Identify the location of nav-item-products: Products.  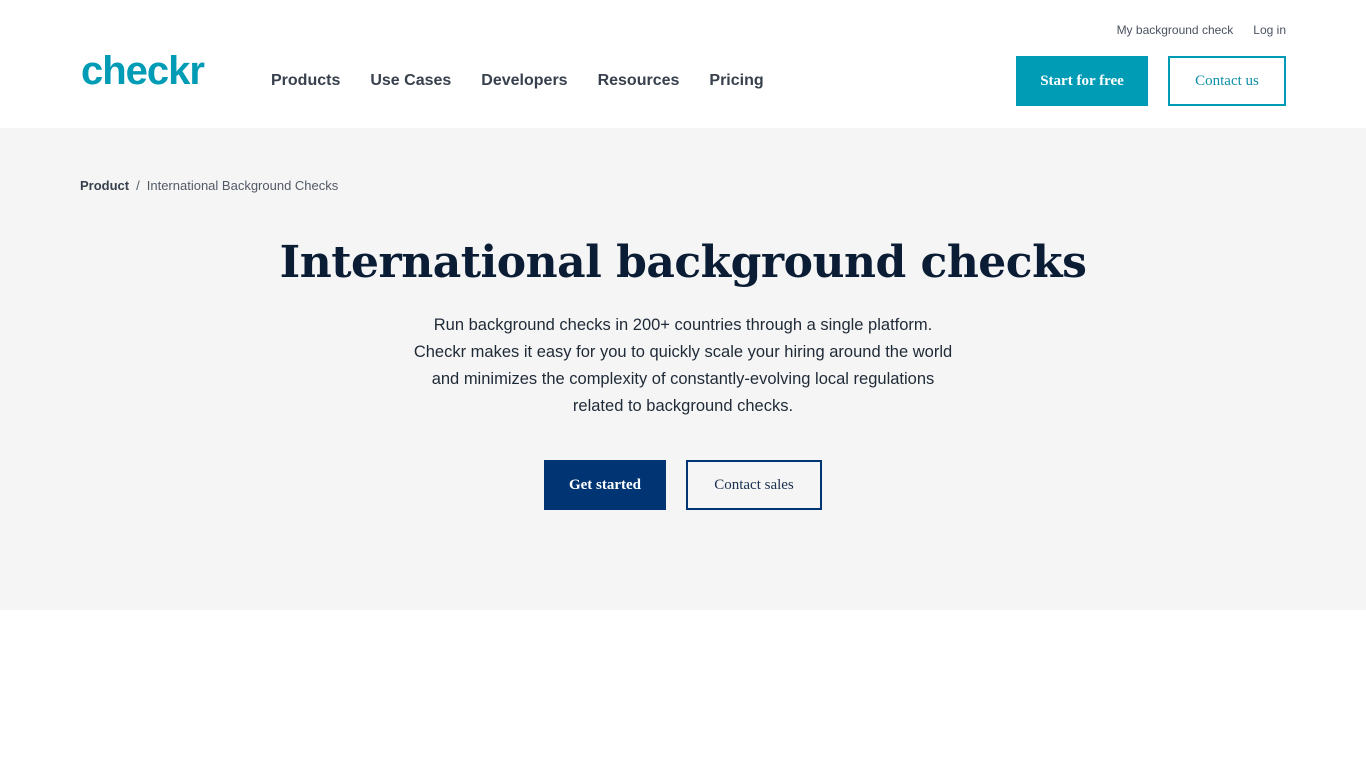
(305, 81).